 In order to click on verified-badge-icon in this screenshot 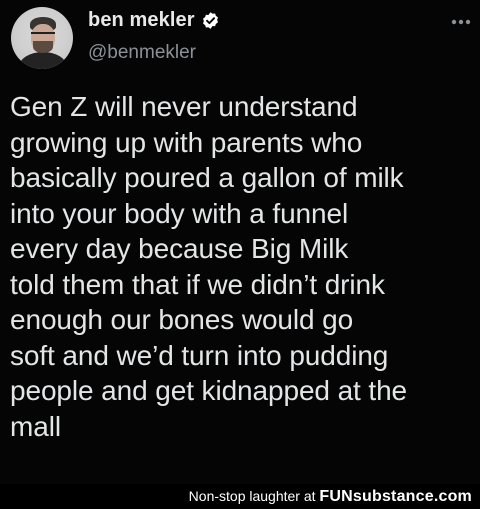, I will do `click(210, 20)`.